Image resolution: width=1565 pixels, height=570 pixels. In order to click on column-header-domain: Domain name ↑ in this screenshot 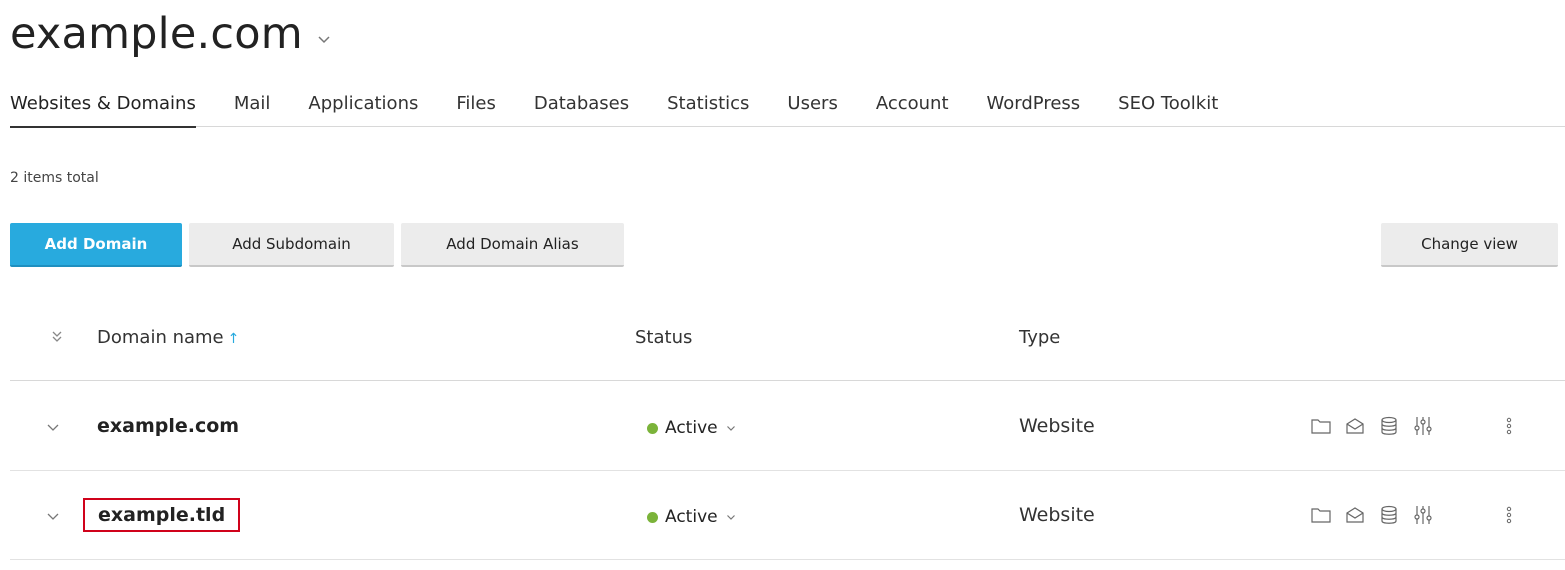, I will do `click(168, 337)`.